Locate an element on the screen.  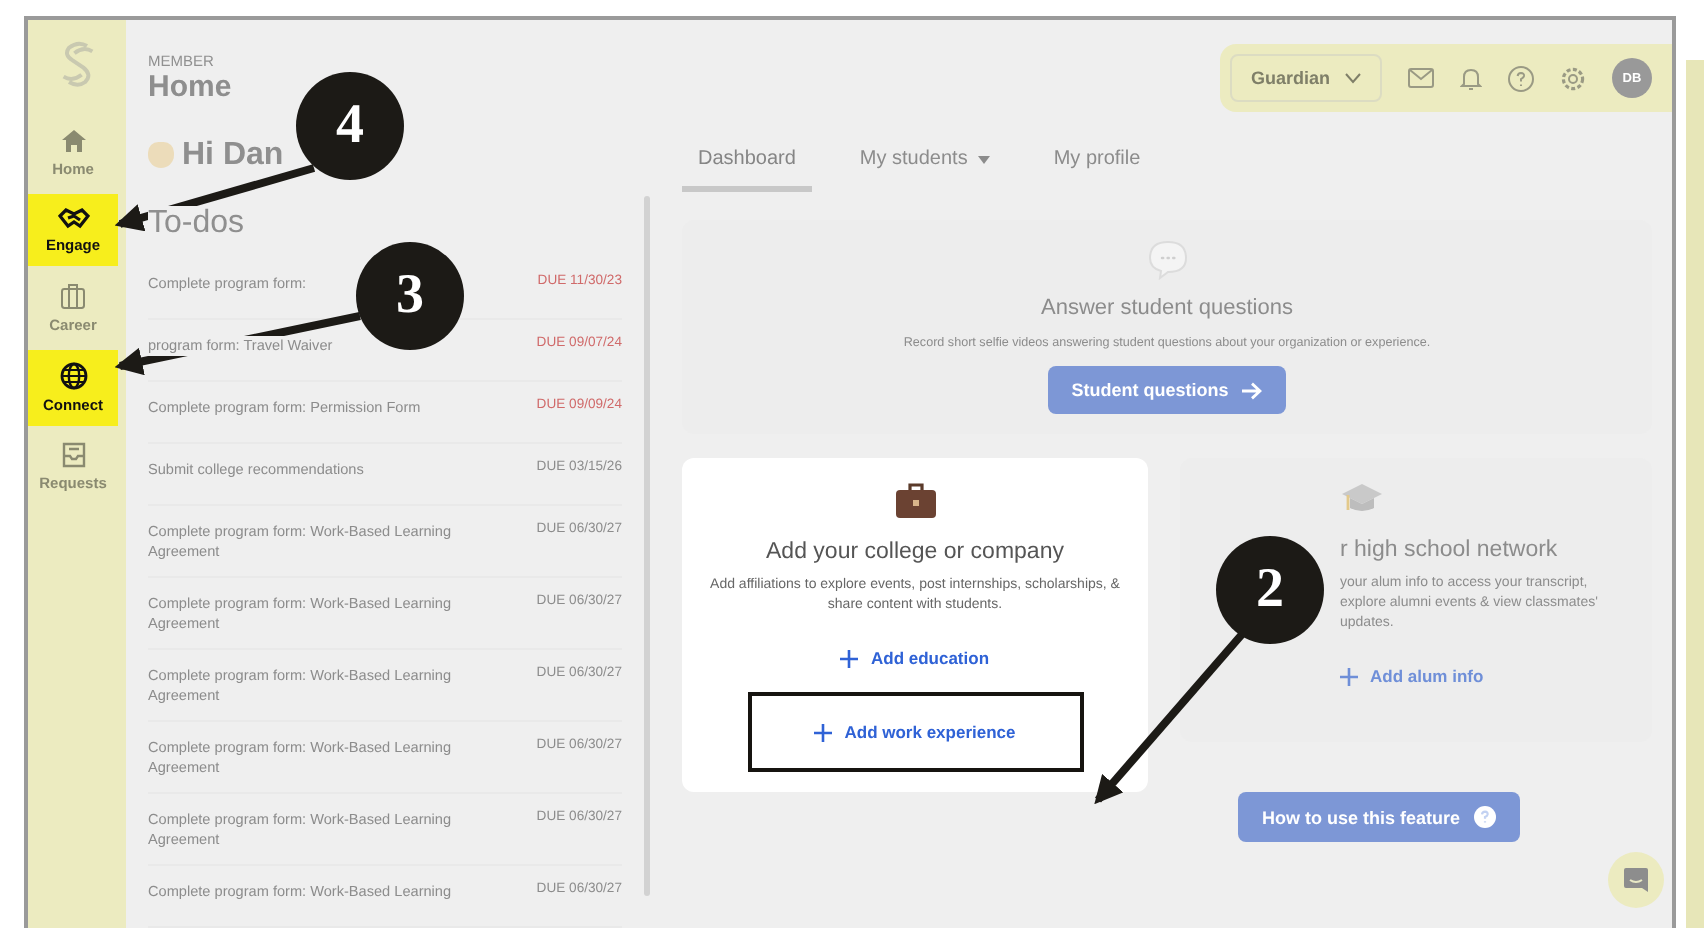
handshake-icon is located at coordinates (73, 218).